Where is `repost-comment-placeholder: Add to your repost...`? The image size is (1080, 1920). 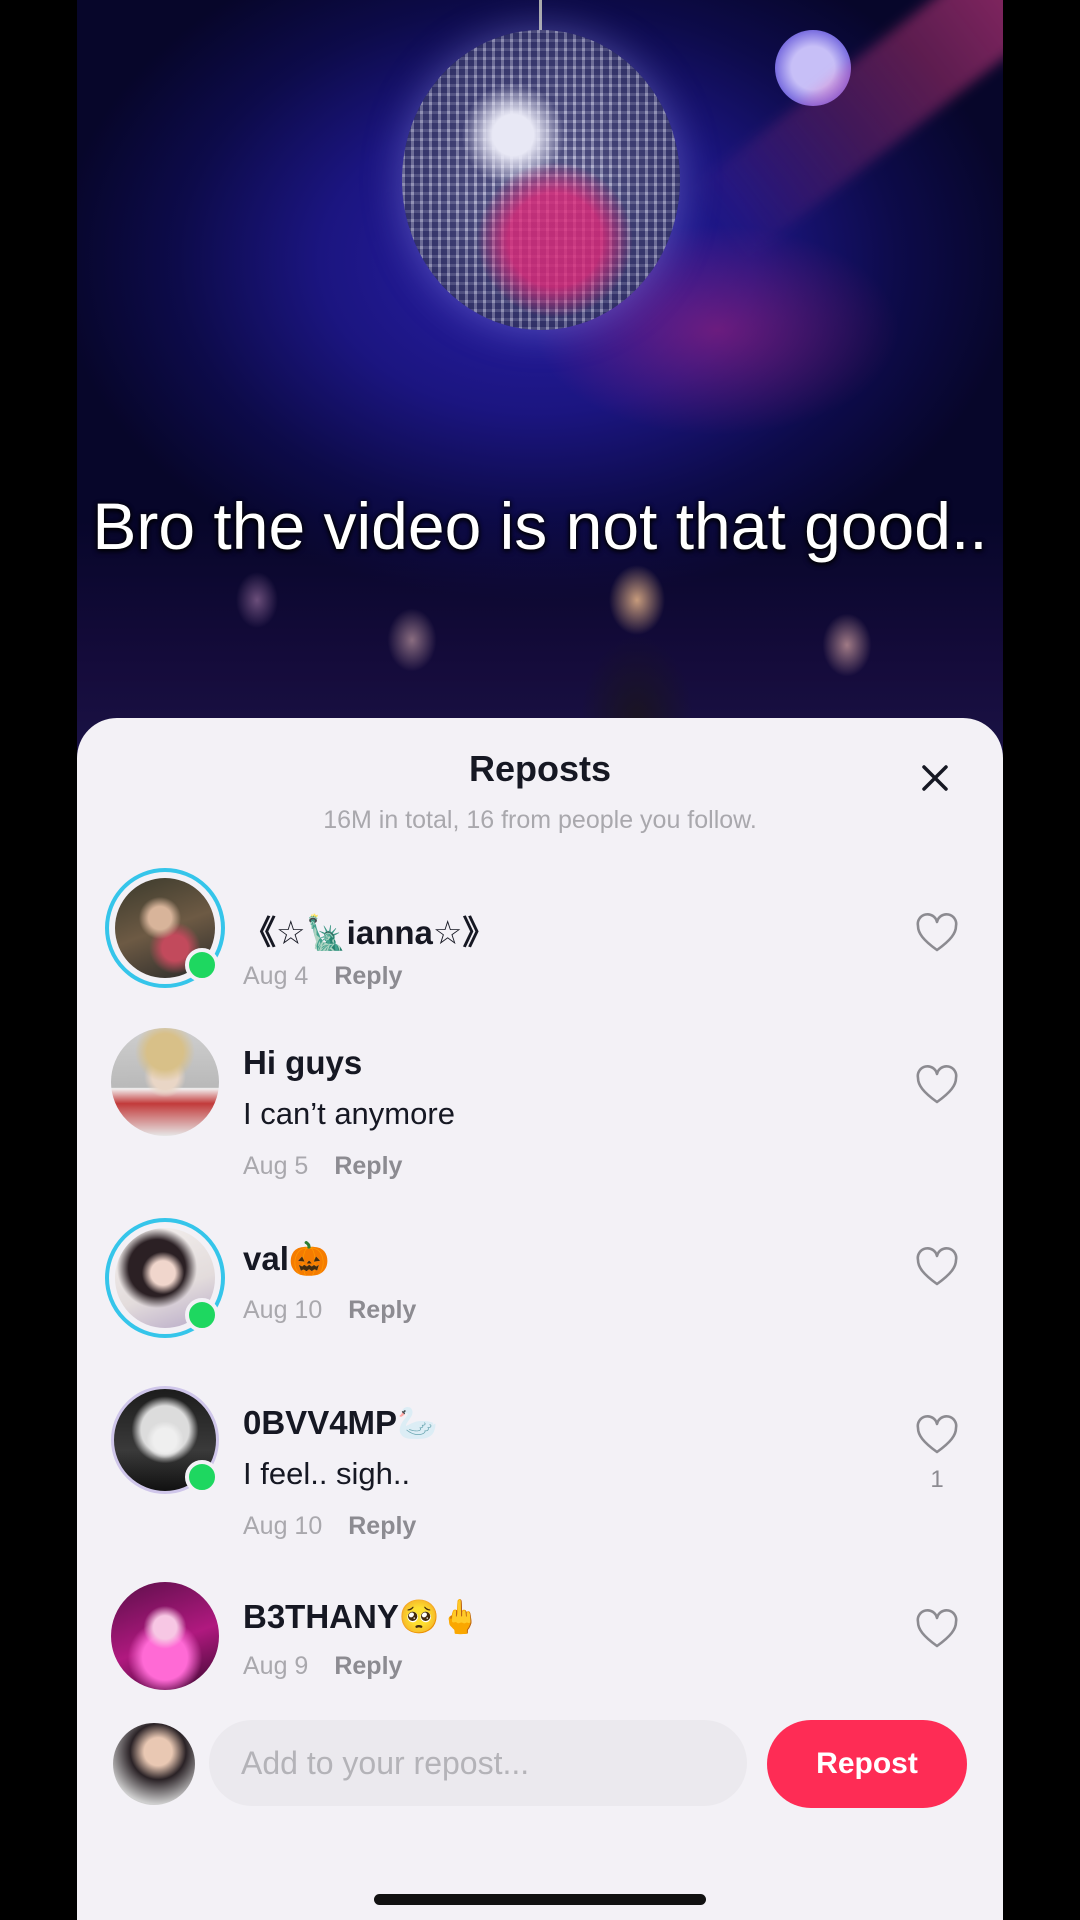
repost-comment-placeholder: Add to your repost... is located at coordinates (385, 1762).